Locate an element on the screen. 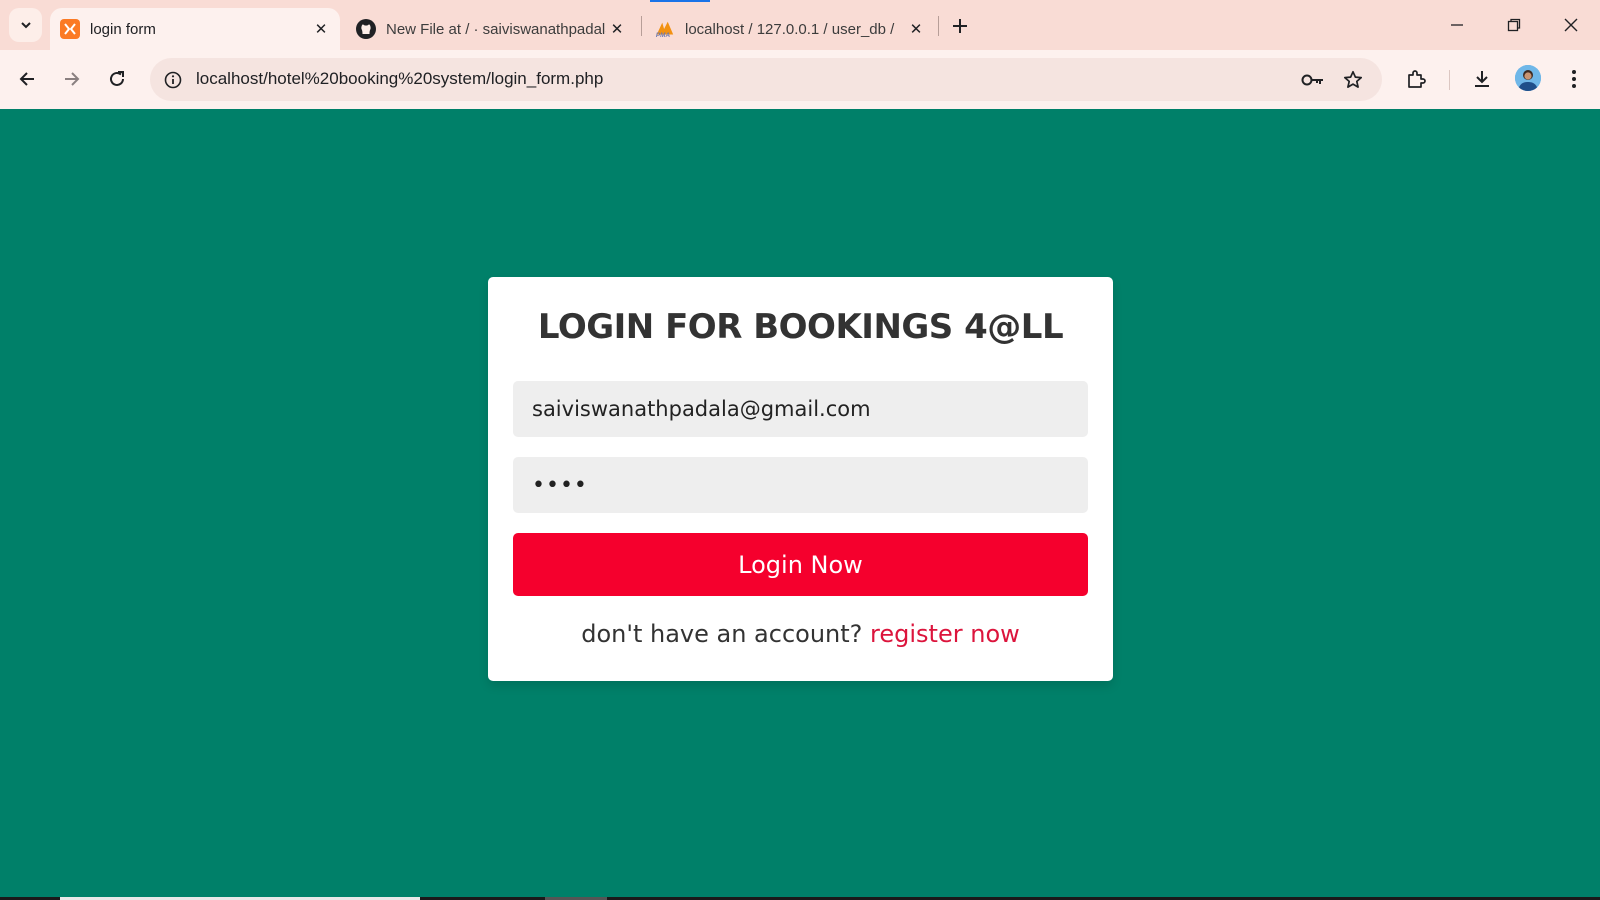 Image resolution: width=1600 pixels, height=900 pixels. tab-login-form: login form ✕ is located at coordinates (195, 29).